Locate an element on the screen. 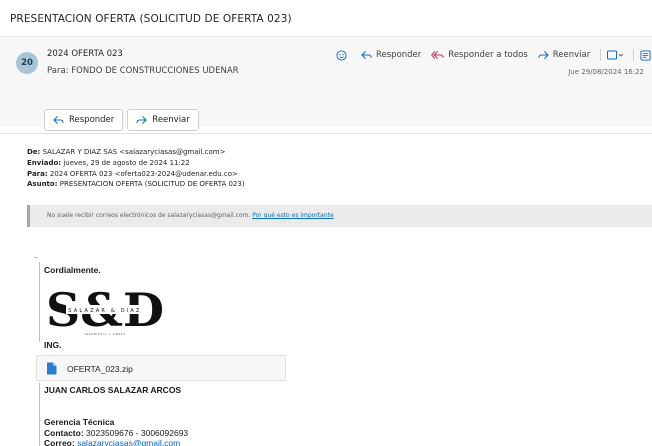 Image resolution: width=652 pixels, height=446 pixels. recipient-line: Para: FONDO DE CONSTRUCCIONES UDENAR is located at coordinates (143, 71).